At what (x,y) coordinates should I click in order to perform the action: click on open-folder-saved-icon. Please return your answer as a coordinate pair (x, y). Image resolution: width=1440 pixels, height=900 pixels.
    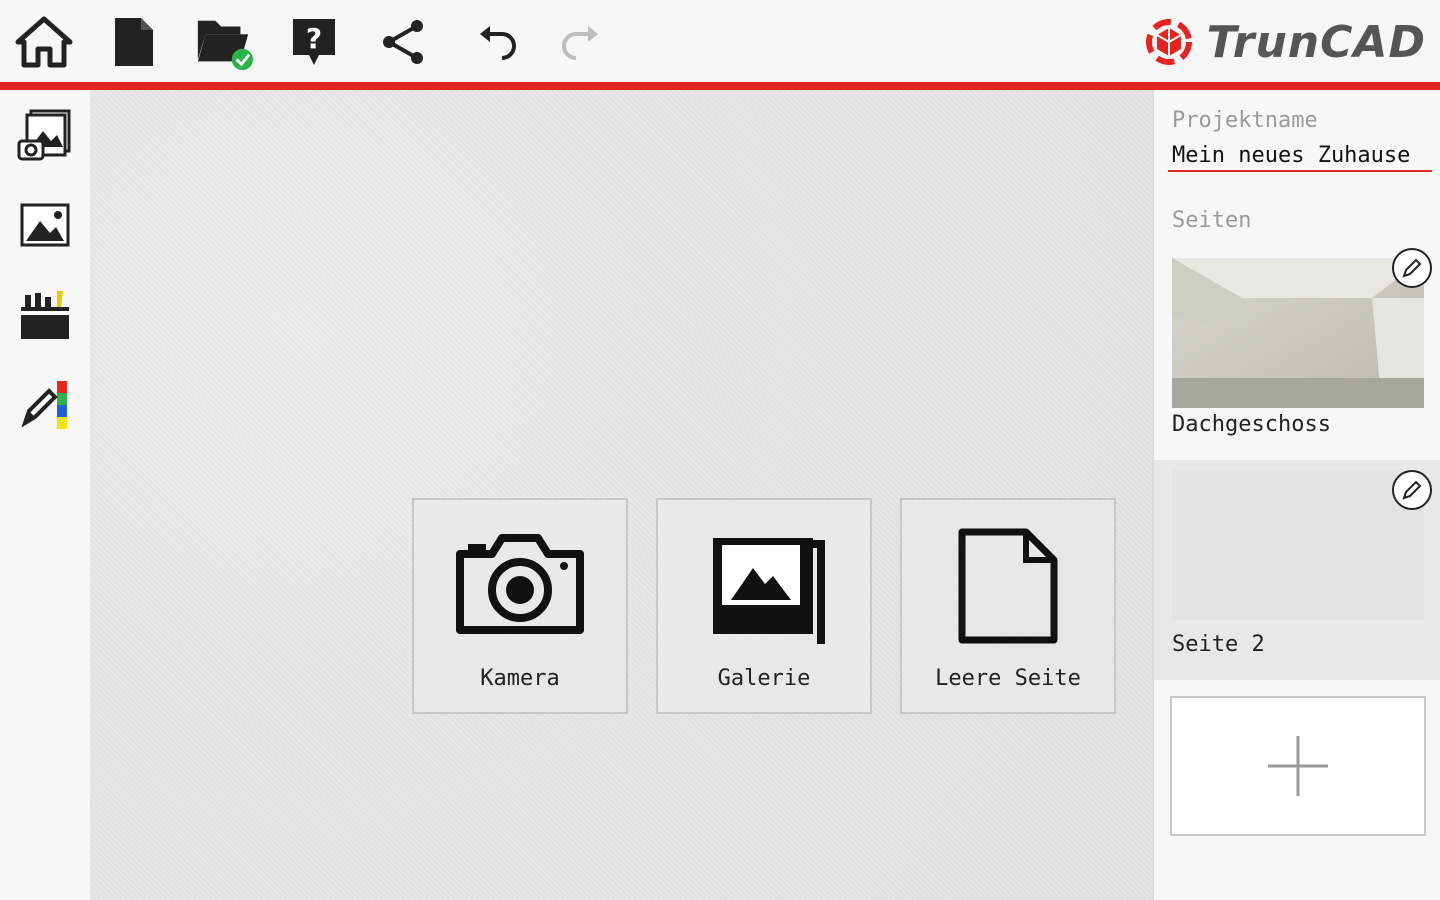
    Looking at the image, I should click on (224, 42).